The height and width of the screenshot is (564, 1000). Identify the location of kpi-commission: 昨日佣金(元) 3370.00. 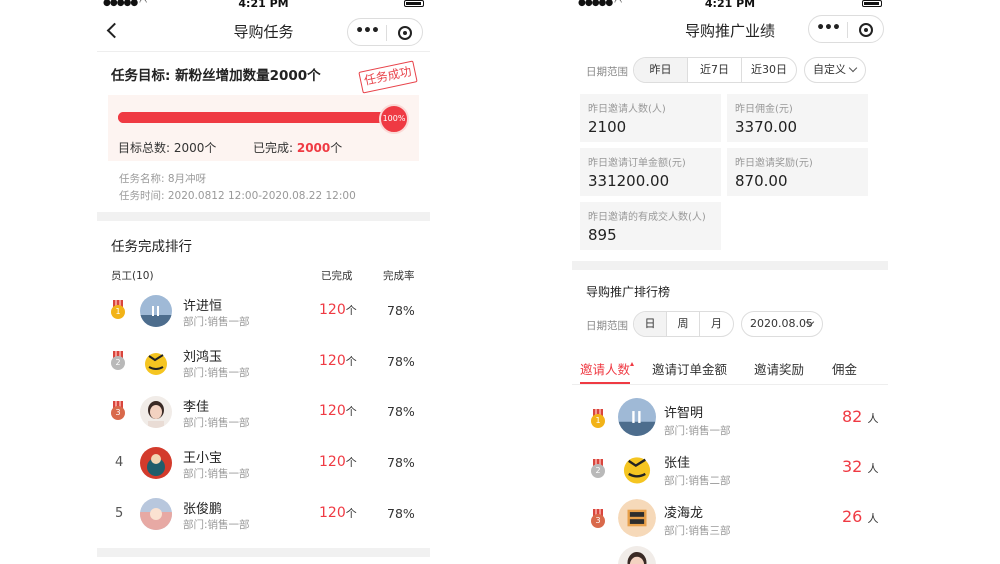
(797, 118).